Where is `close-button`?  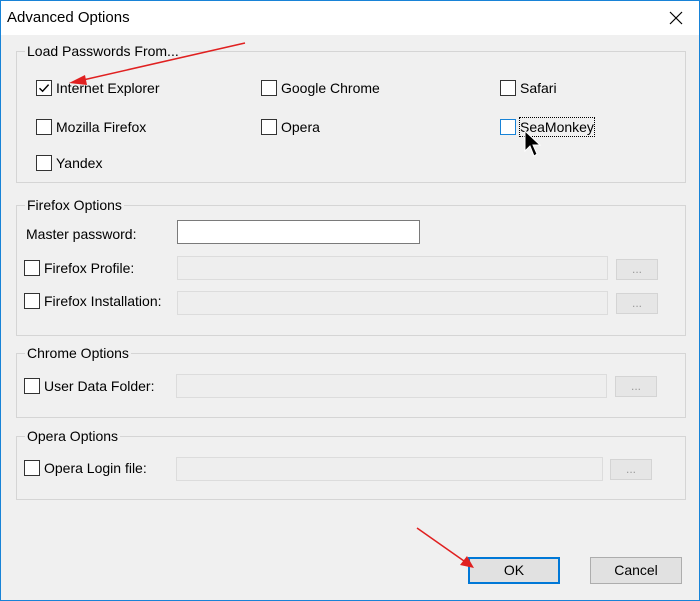 close-button is located at coordinates (676, 18).